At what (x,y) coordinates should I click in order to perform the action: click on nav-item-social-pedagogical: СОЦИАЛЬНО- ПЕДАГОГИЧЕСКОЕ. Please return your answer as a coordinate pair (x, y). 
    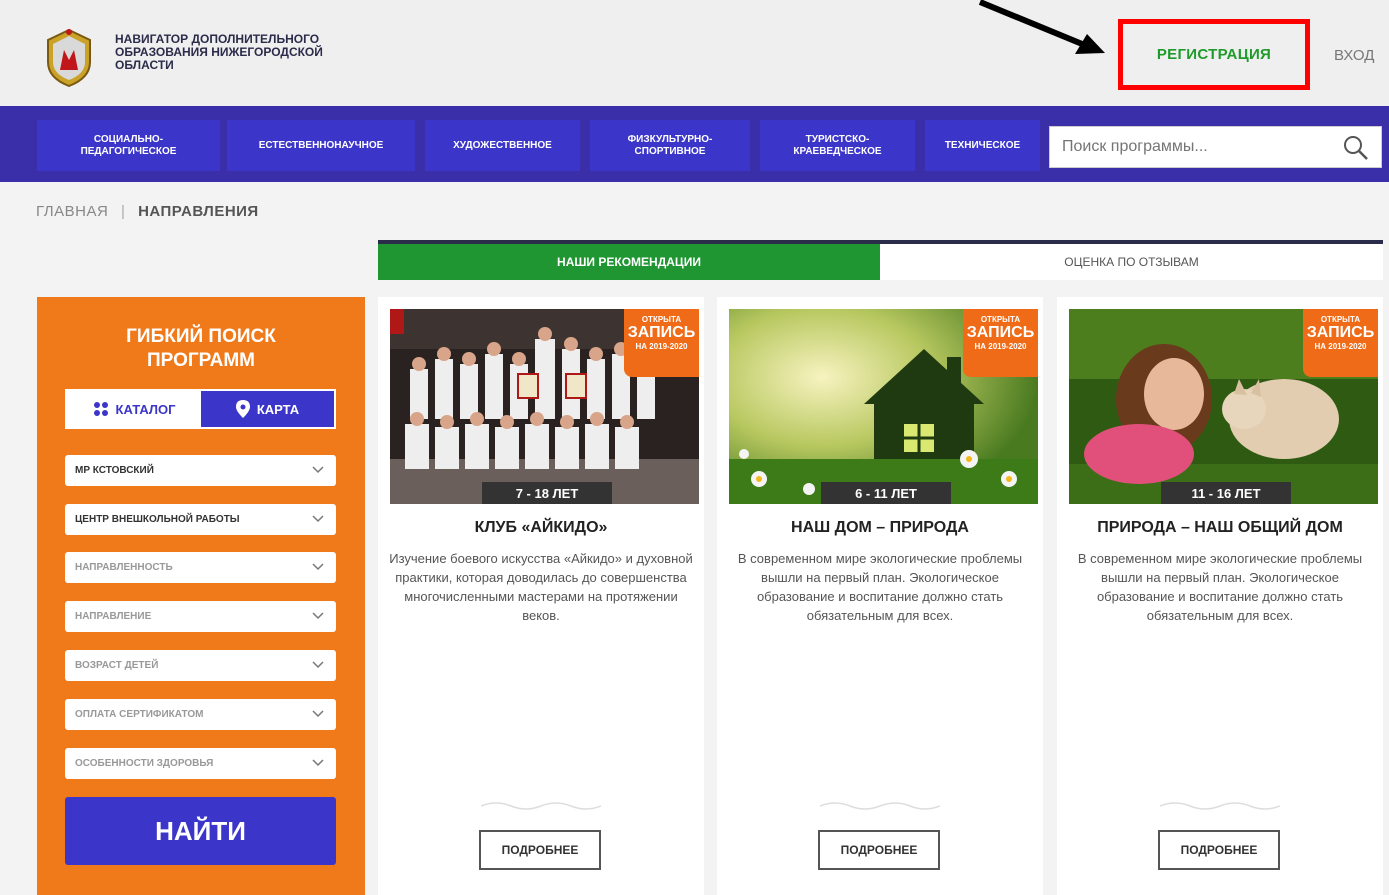
    Looking at the image, I should click on (128, 145).